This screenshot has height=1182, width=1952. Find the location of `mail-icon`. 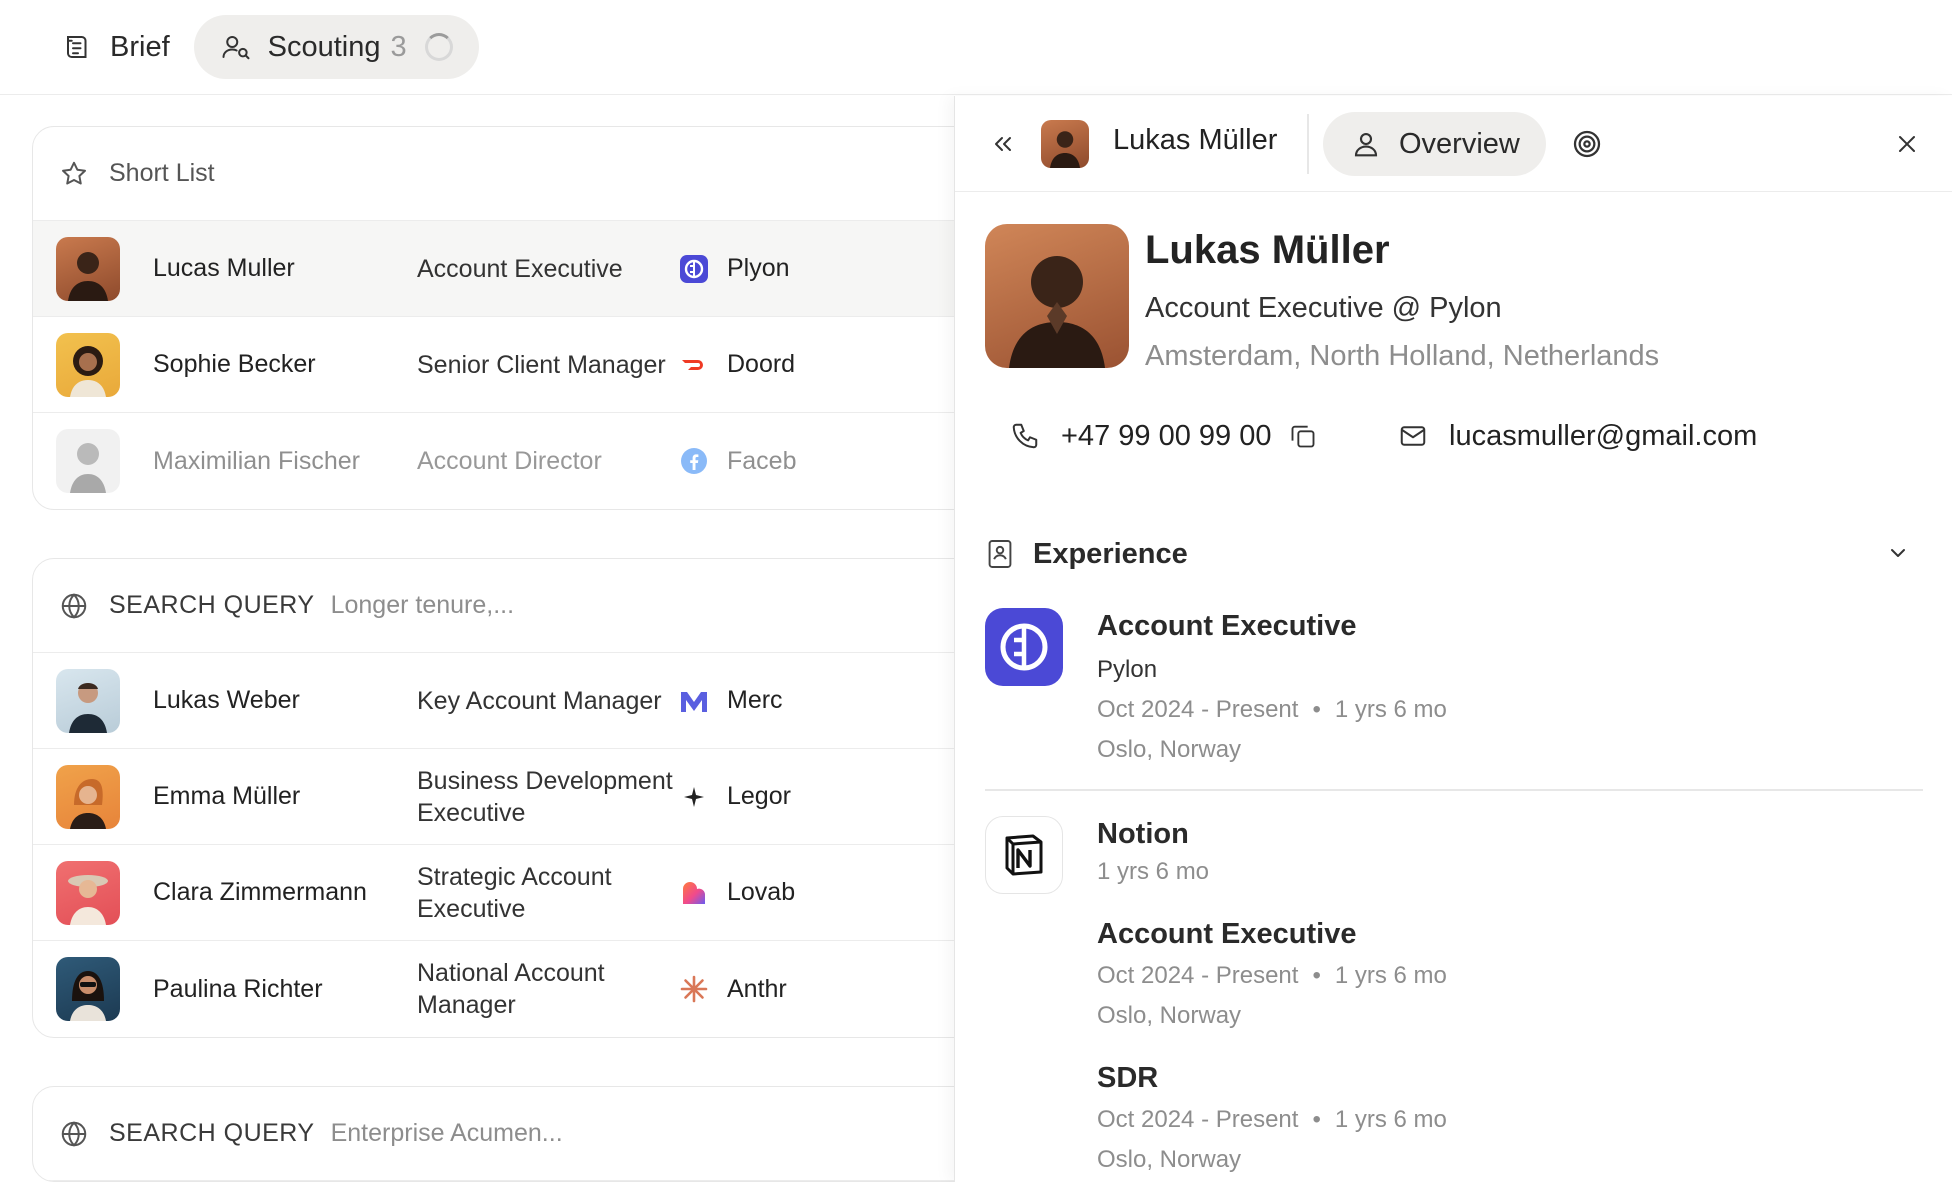

mail-icon is located at coordinates (1413, 436).